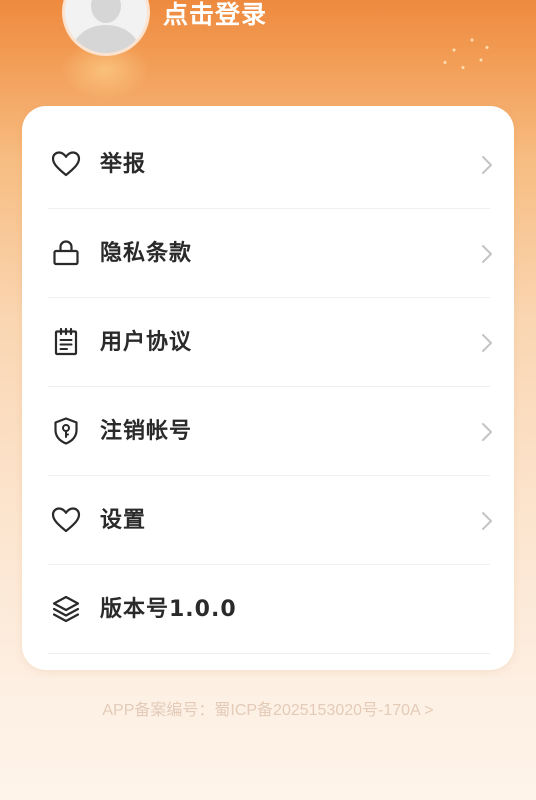  Describe the element at coordinates (268, 342) in the screenshot. I see `menu-item-user-agreement: 用户协议` at that location.